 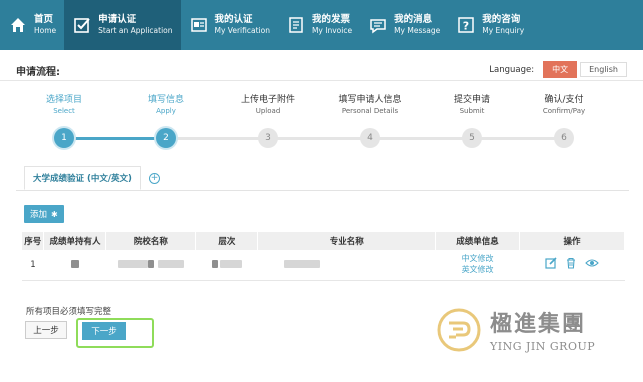 What do you see at coordinates (69, 312) in the screenshot?
I see `required-note: 所有项目必须填写完整` at bounding box center [69, 312].